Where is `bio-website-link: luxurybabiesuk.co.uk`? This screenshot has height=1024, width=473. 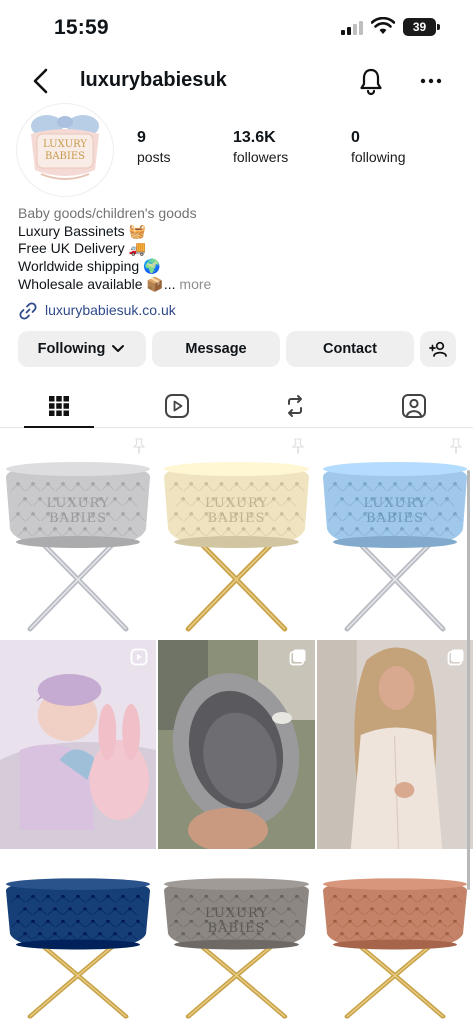
bio-website-link: luxurybabiesuk.co.uk is located at coordinates (238, 311).